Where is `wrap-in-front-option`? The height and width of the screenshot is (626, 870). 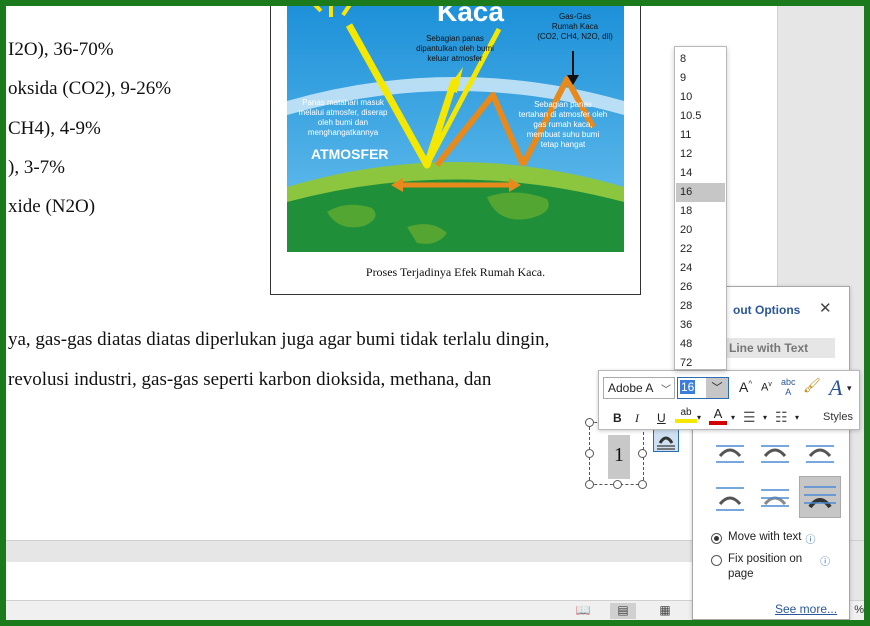
wrap-in-front-option is located at coordinates (820, 497).